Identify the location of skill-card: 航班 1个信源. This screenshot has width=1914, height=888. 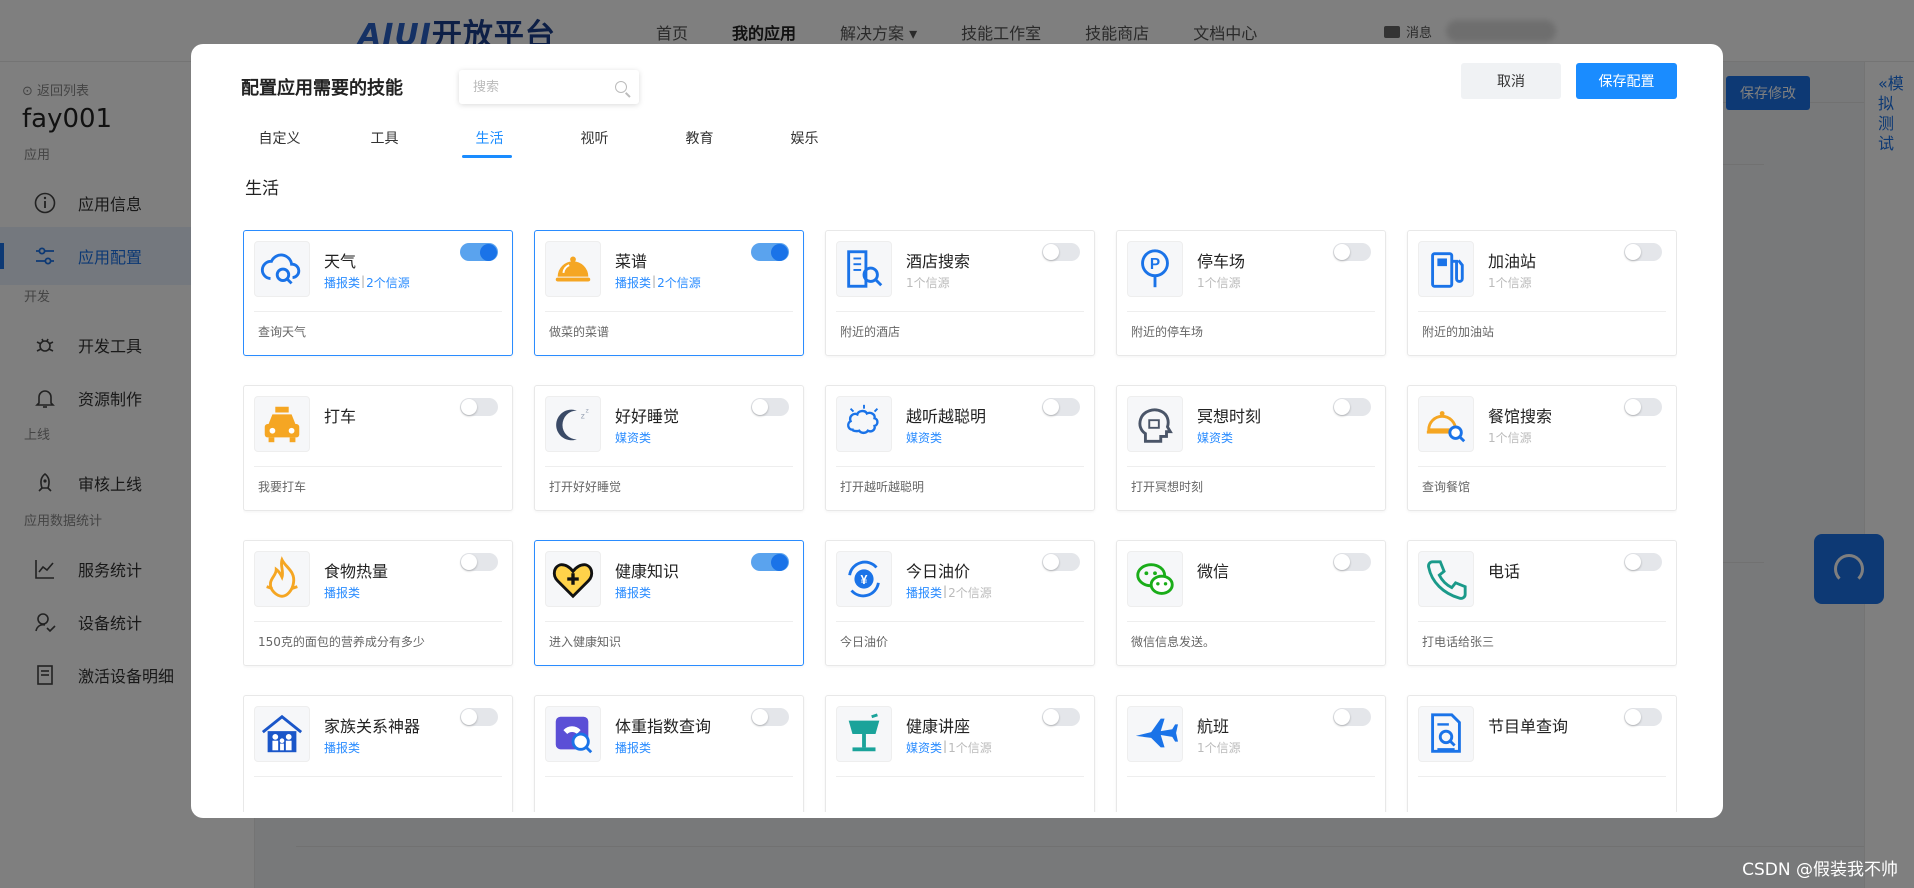
(1251, 753).